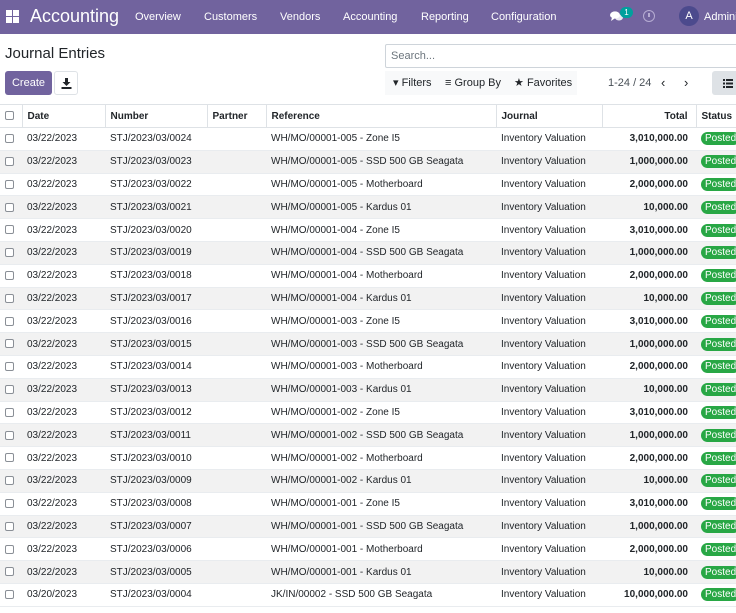 The width and height of the screenshot is (736, 613). What do you see at coordinates (716, 185) in the screenshot?
I see `cell-status: Posted` at bounding box center [716, 185].